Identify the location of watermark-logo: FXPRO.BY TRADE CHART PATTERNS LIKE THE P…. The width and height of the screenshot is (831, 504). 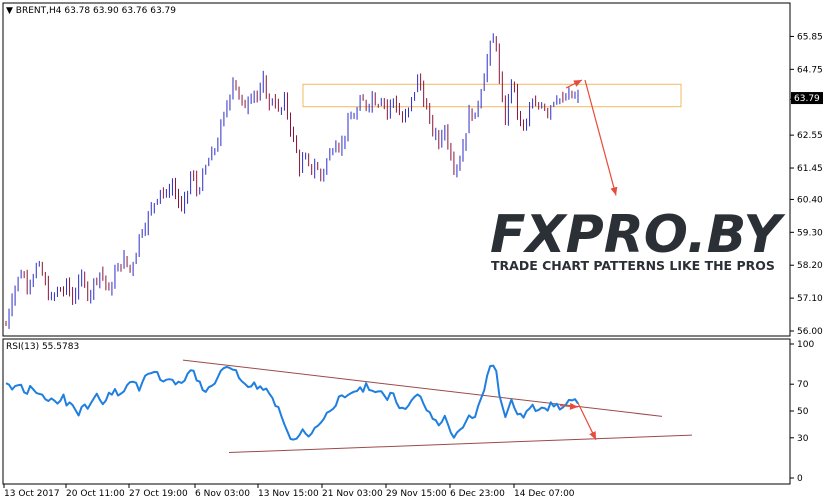
(637, 239).